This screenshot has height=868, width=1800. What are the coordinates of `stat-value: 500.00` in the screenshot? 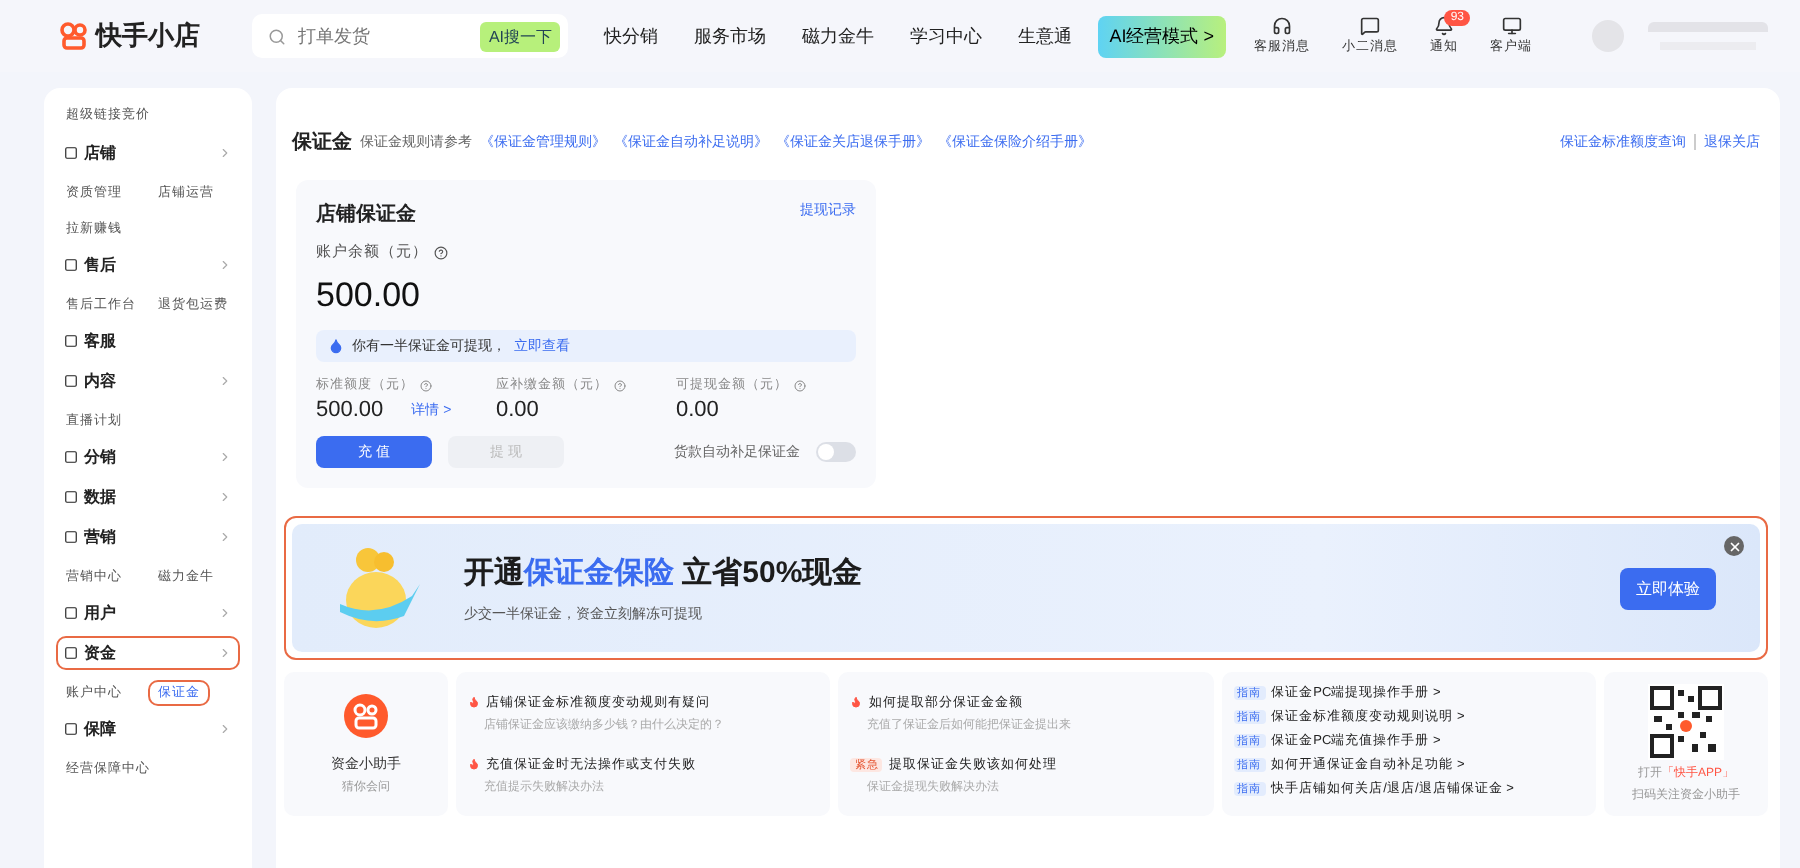 It's located at (350, 410).